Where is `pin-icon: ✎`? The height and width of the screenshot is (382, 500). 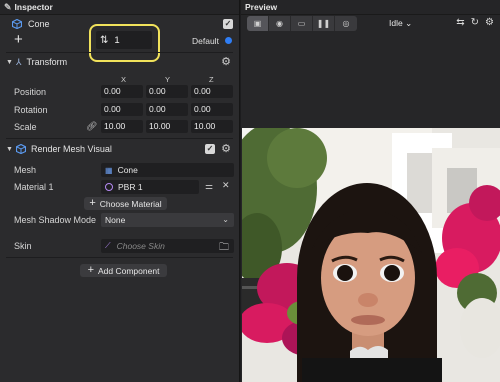 pin-icon: ✎ is located at coordinates (8, 6).